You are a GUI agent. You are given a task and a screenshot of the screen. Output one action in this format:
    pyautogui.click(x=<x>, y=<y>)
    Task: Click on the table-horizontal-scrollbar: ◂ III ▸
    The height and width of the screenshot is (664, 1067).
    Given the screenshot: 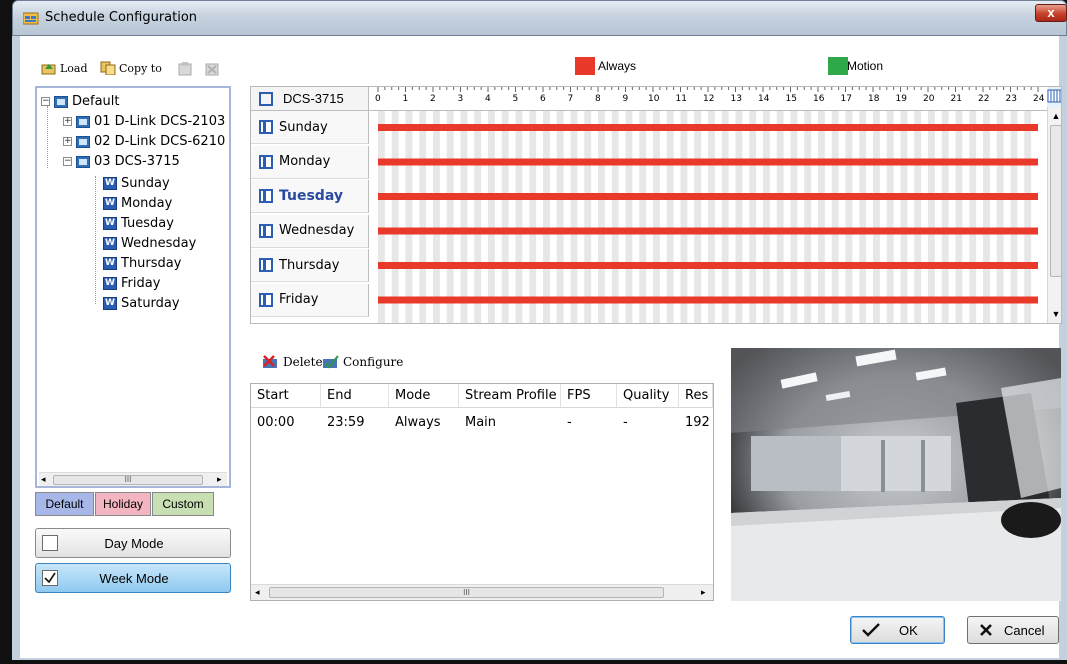 What is the action you would take?
    pyautogui.click(x=482, y=592)
    